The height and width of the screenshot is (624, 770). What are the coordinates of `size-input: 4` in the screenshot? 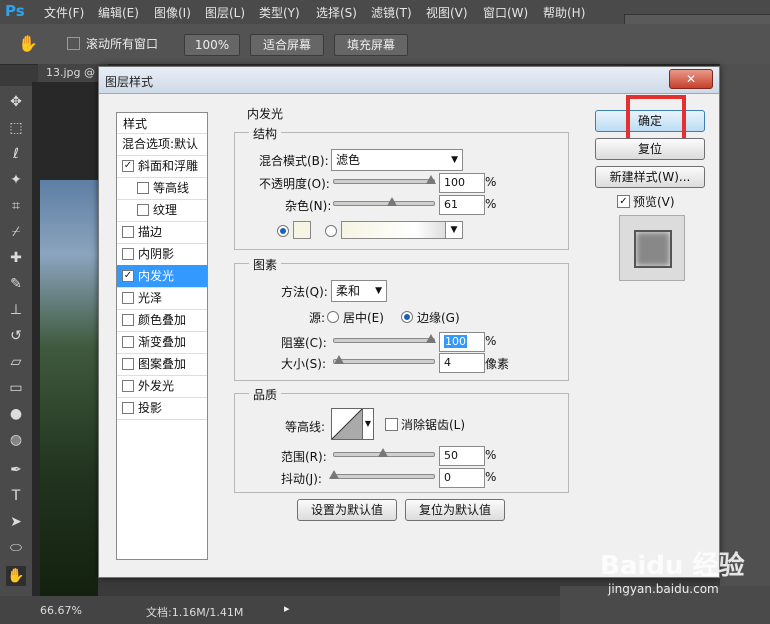 It's located at (462, 363).